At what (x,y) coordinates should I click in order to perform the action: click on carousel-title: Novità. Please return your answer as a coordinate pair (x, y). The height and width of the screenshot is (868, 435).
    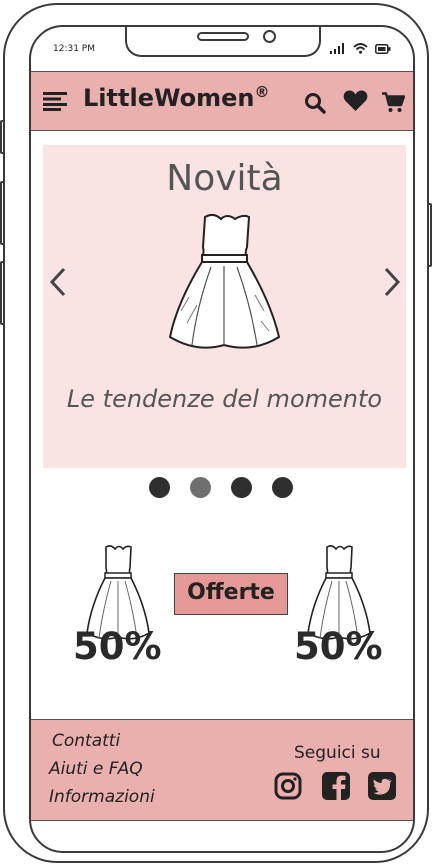
    Looking at the image, I should click on (224, 178).